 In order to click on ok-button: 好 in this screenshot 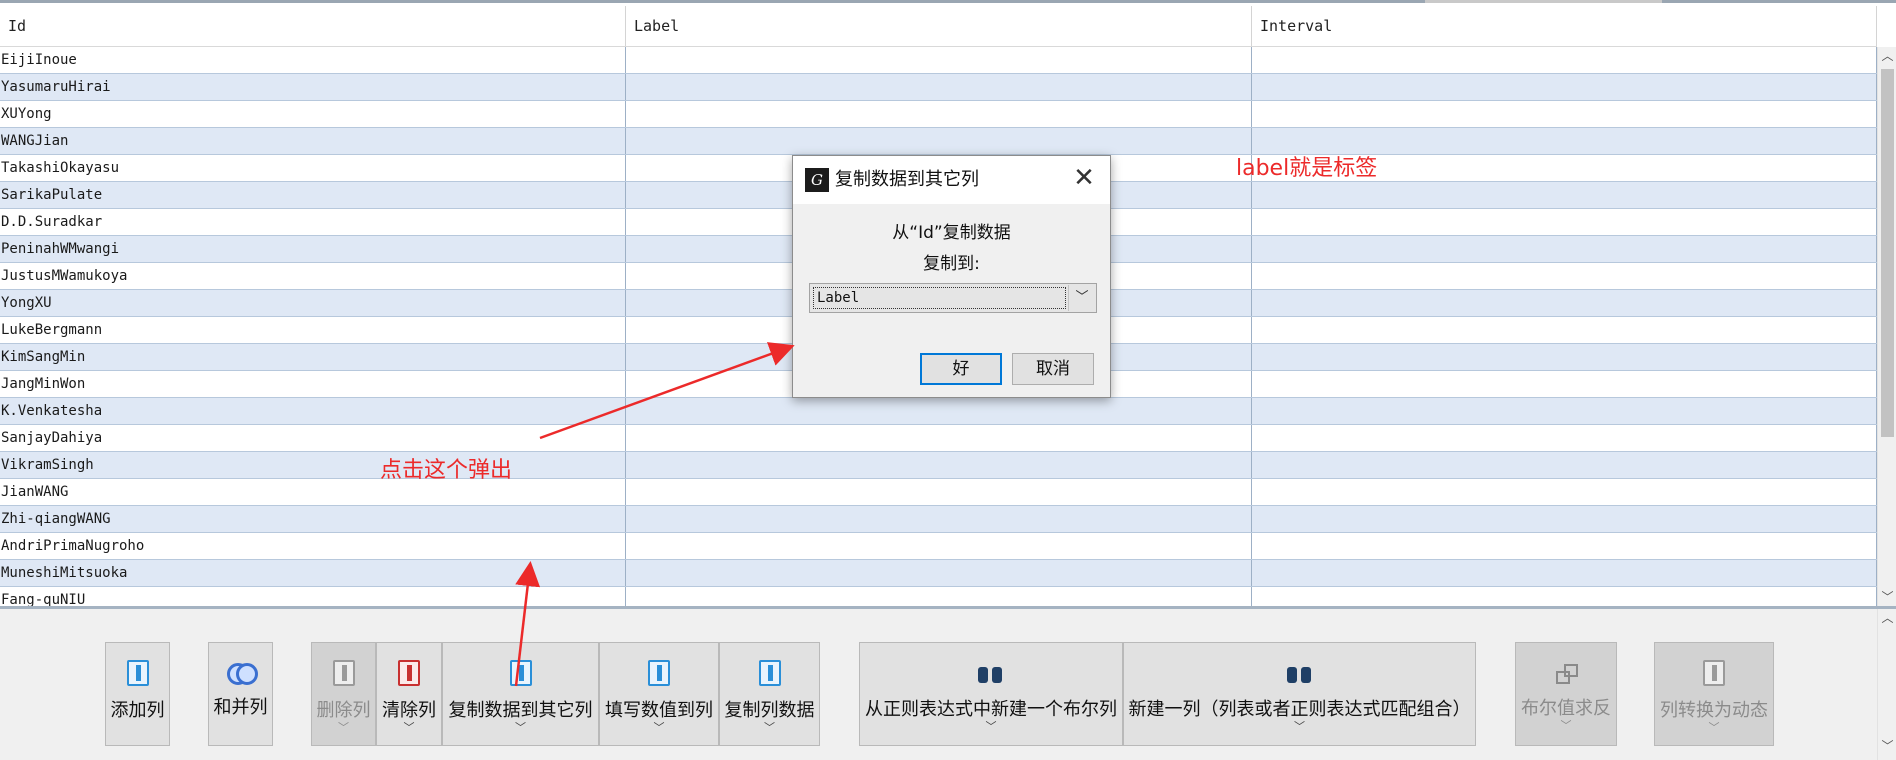, I will do `click(961, 369)`.